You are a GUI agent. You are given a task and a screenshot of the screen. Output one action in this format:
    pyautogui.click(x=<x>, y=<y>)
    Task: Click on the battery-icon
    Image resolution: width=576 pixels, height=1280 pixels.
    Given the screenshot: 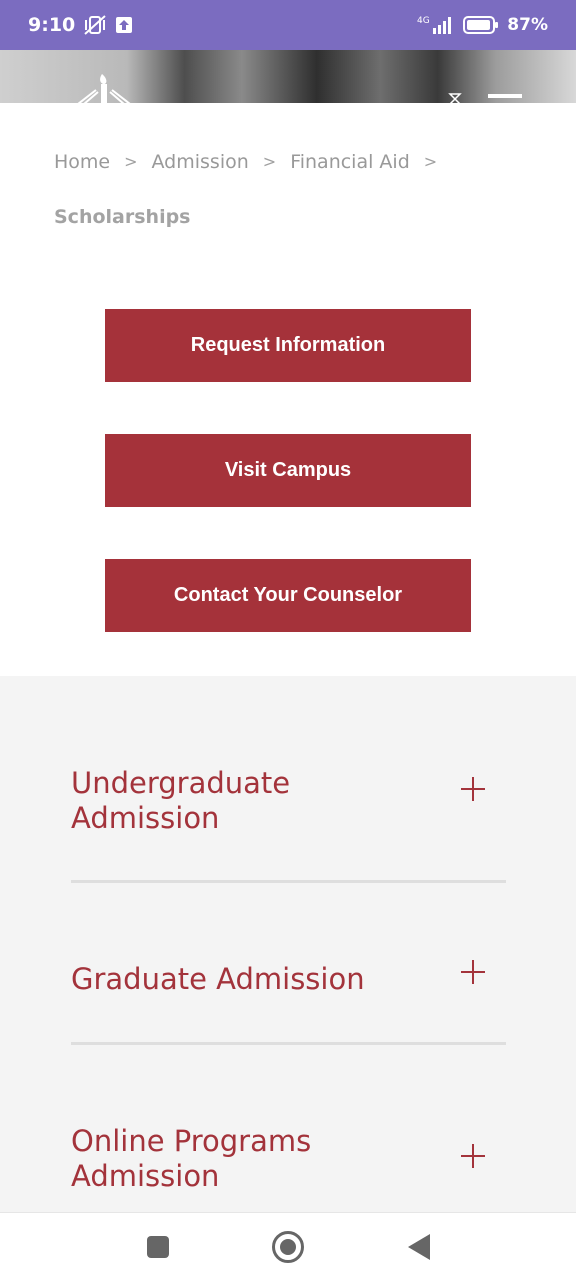 What is the action you would take?
    pyautogui.click(x=481, y=25)
    